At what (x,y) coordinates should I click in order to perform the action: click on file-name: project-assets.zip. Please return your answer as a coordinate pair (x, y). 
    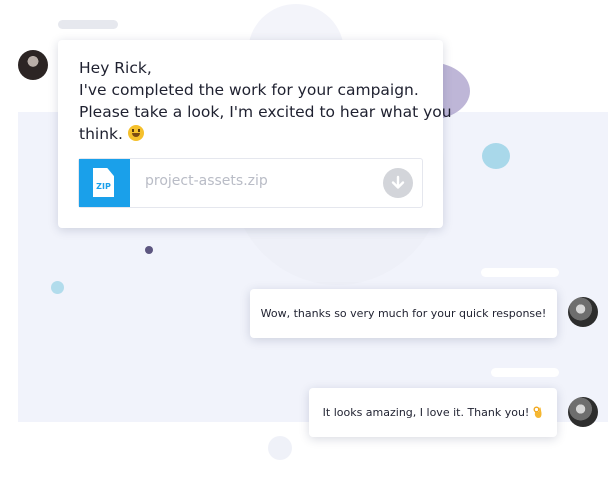
    Looking at the image, I should click on (206, 181).